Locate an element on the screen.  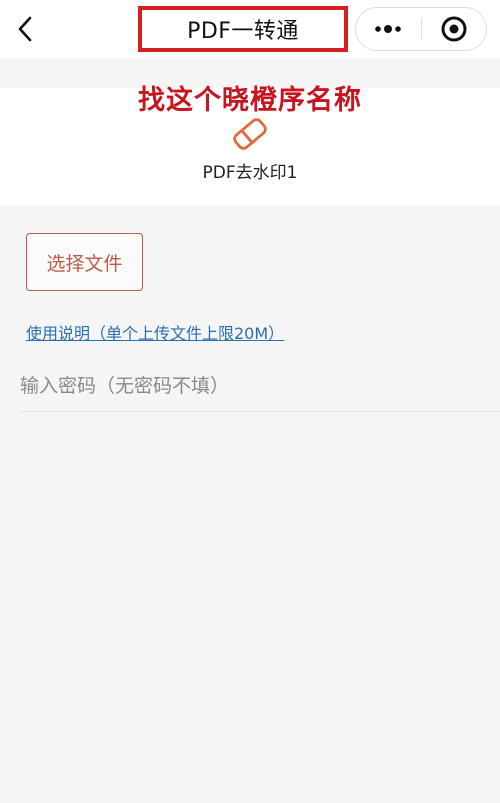
more-button is located at coordinates (388, 29).